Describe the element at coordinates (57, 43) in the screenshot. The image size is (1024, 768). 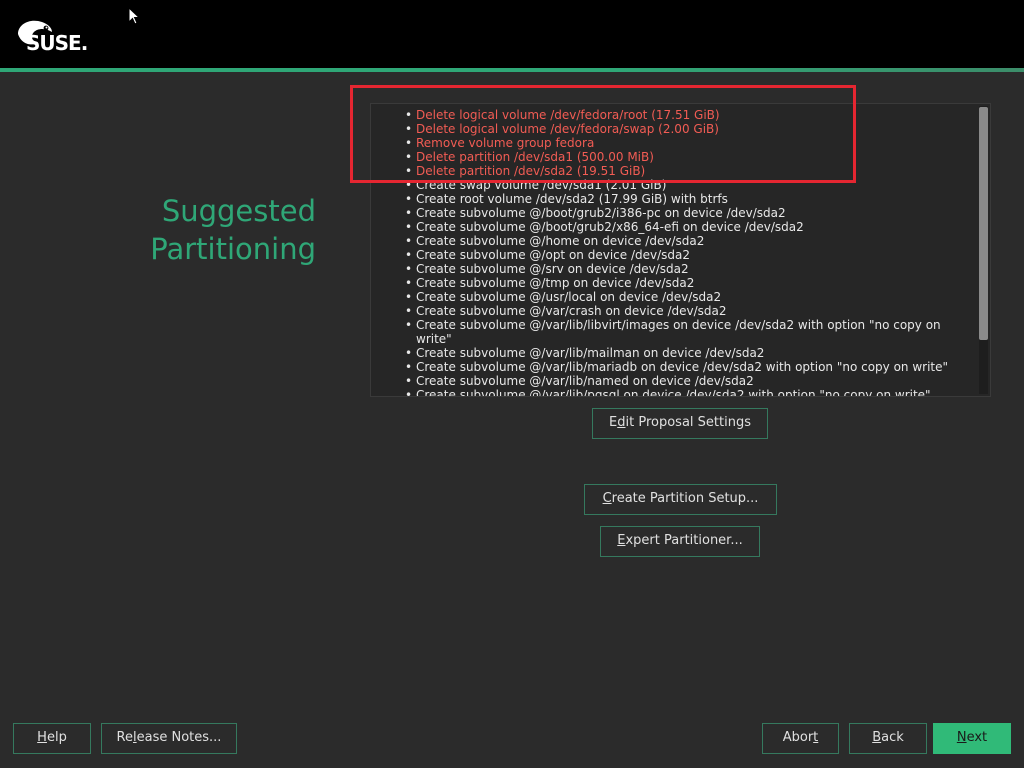
I see `suse-logo-text: SUSE.` at that location.